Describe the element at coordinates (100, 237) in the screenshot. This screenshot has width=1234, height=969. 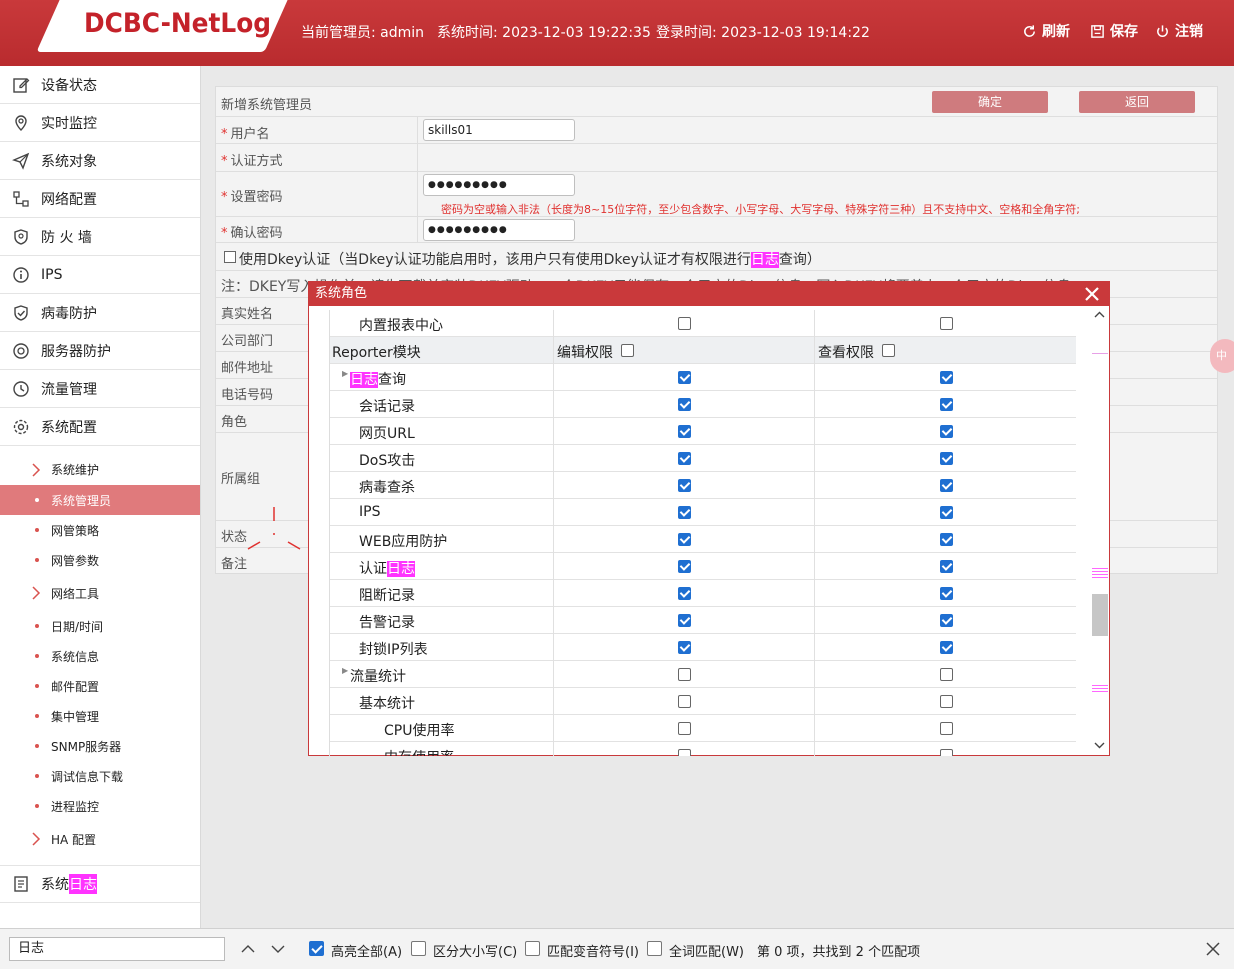
I see `sidebar-item-4: 防 火 墙` at that location.